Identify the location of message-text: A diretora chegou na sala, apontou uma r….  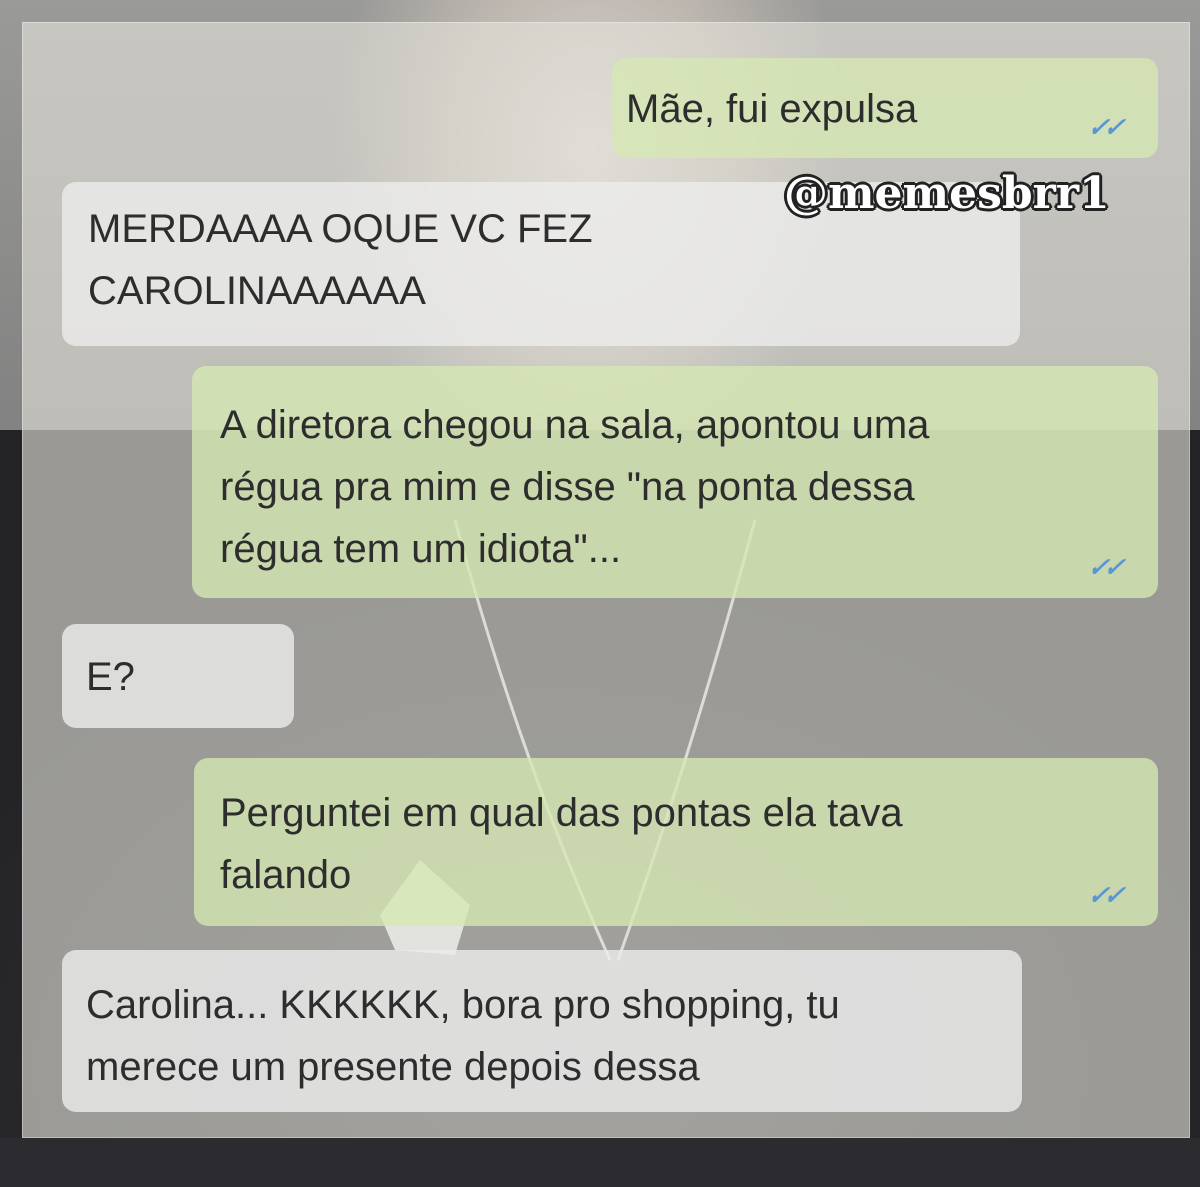
(575, 487).